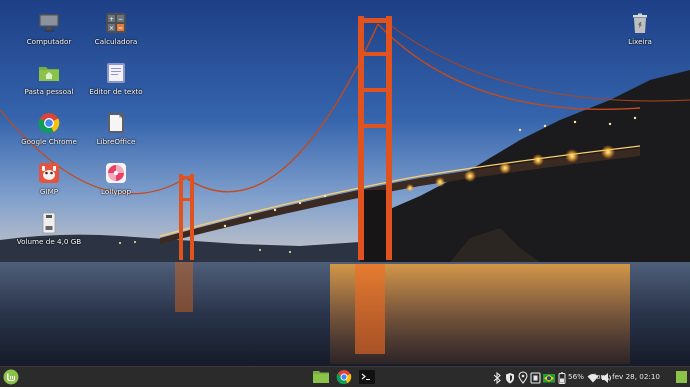 The height and width of the screenshot is (389, 690). Describe the element at coordinates (681, 377) in the screenshot. I see `show-desktop-icon` at that location.